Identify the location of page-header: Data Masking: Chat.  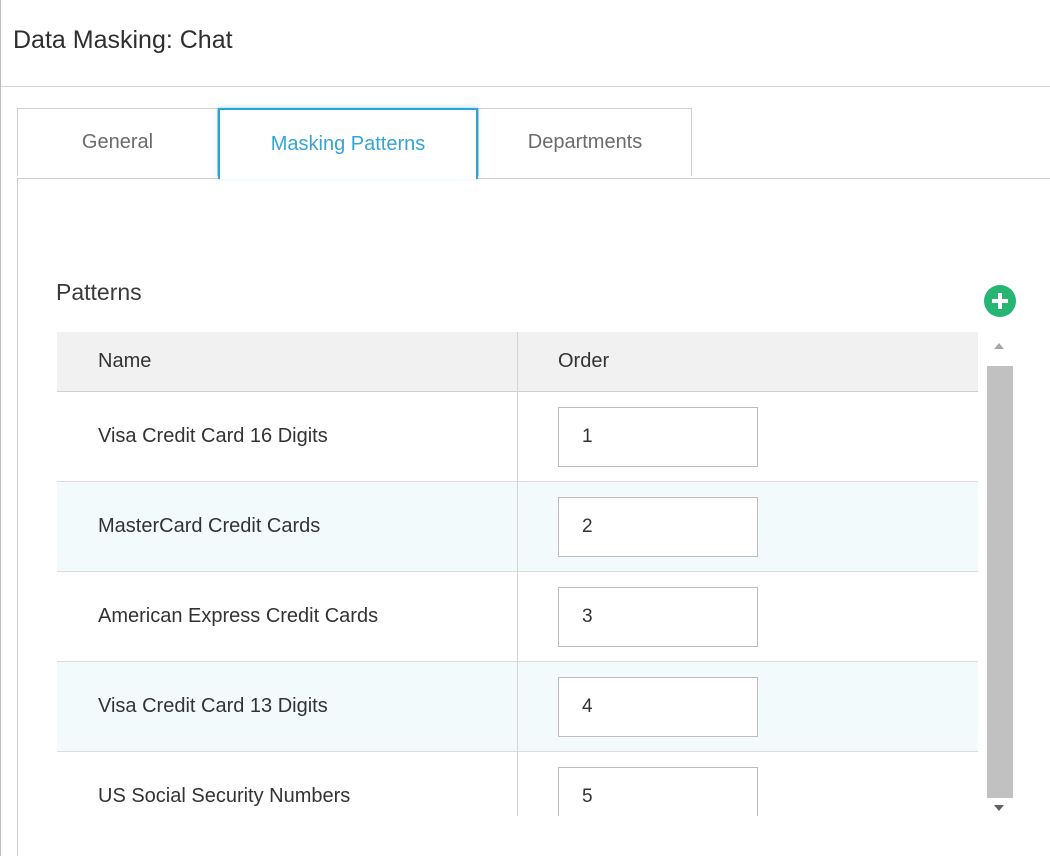
(525, 43).